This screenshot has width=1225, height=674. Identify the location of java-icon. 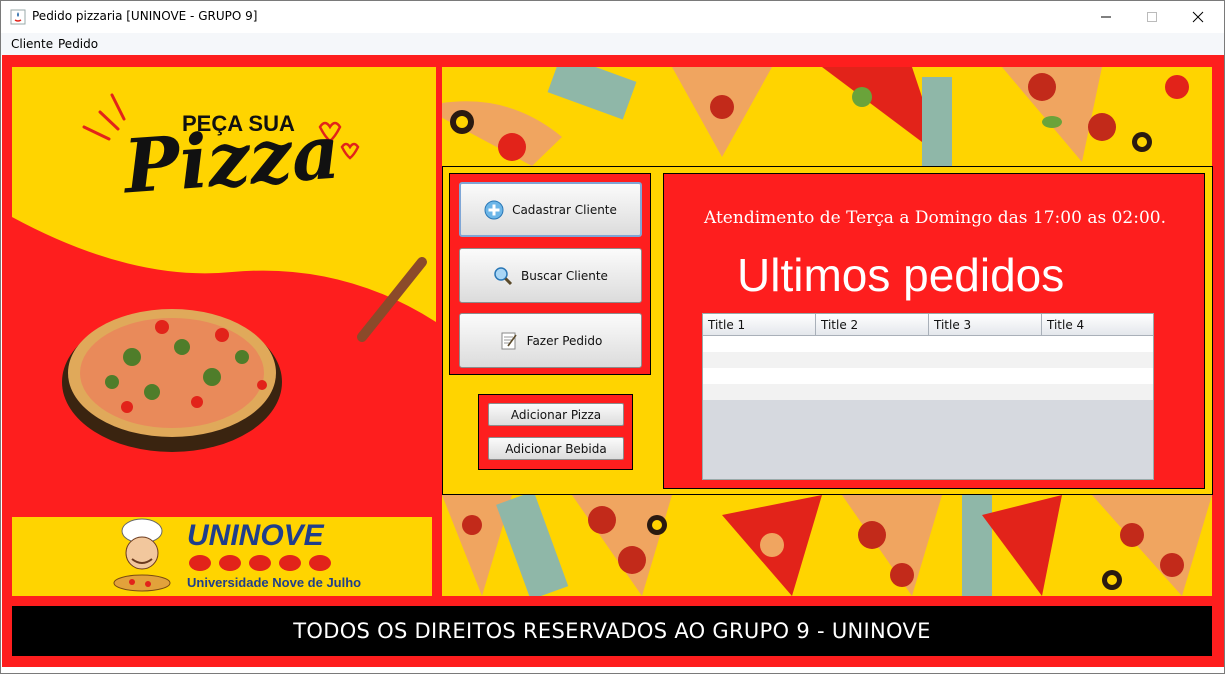
(18, 17).